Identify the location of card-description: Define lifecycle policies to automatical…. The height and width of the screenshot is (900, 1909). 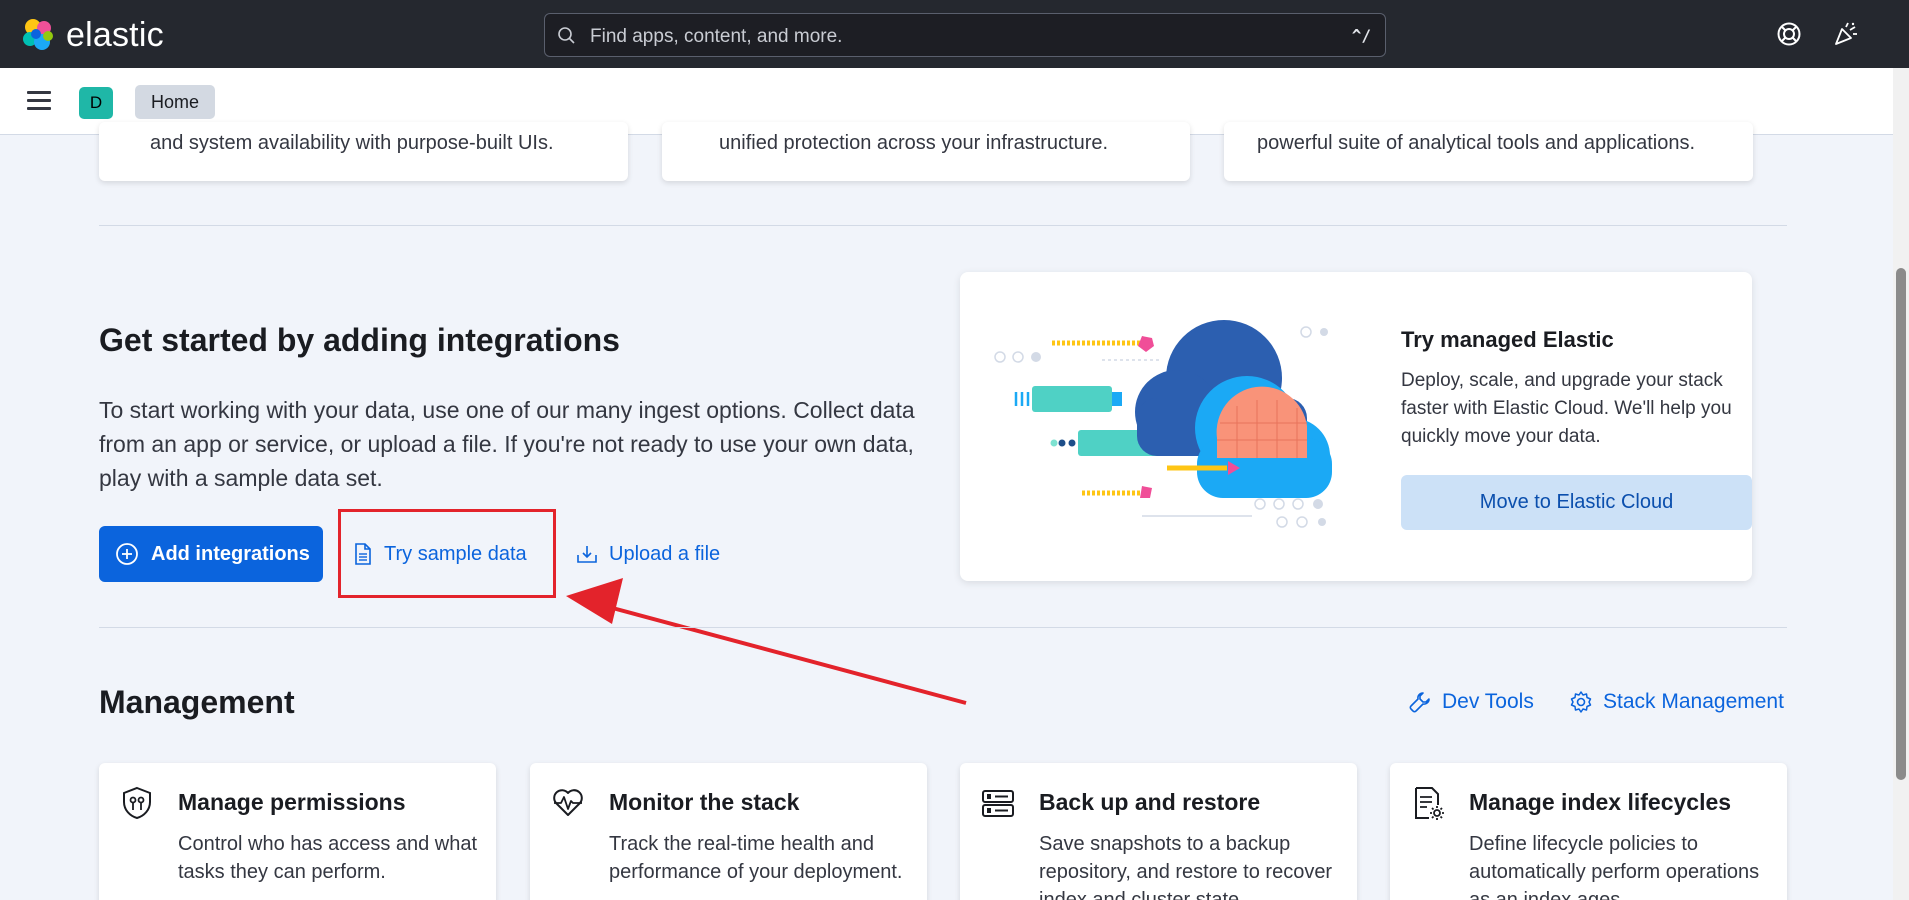
(1614, 866).